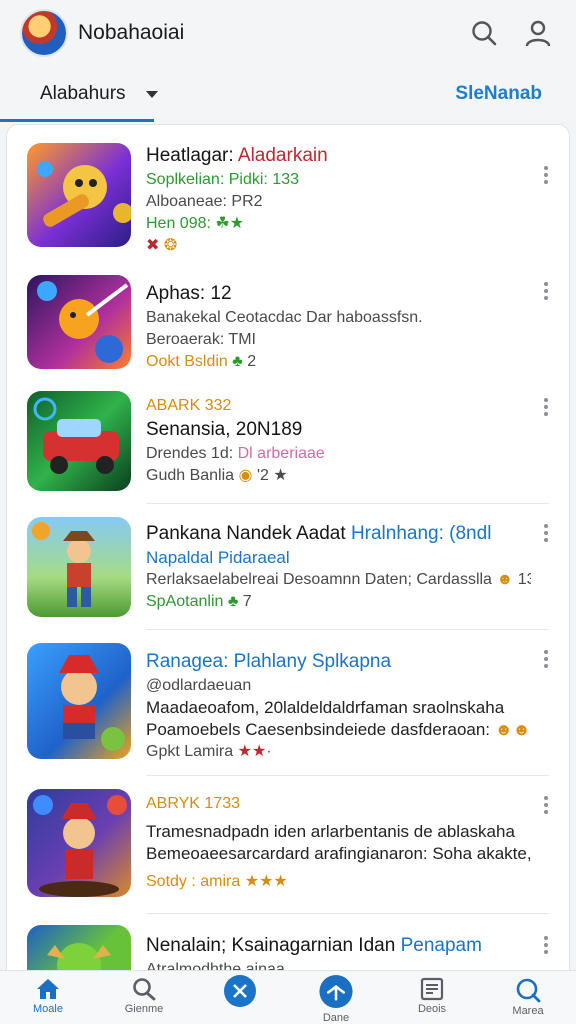 This screenshot has width=576, height=1024. Describe the element at coordinates (189, 405) in the screenshot. I see `item-tag: ABARK 332` at that location.